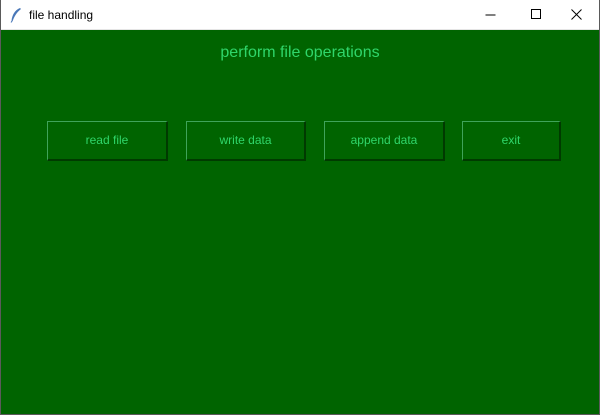 The image size is (600, 415). What do you see at coordinates (384, 141) in the screenshot?
I see `append-data-button: append data` at bounding box center [384, 141].